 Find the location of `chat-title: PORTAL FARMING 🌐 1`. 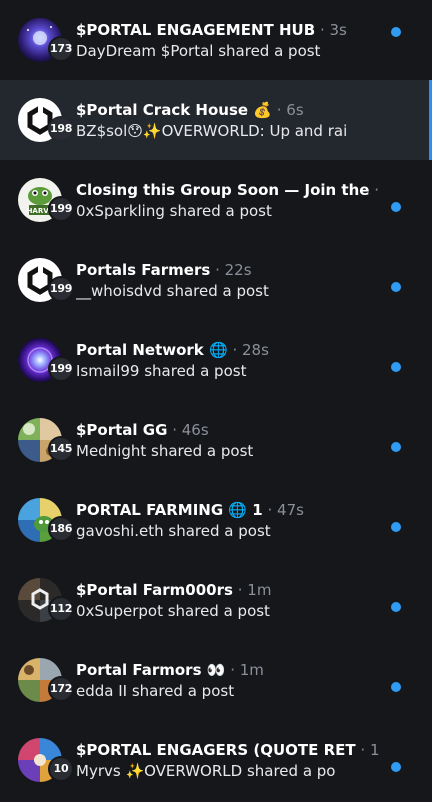

chat-title: PORTAL FARMING 🌐 1 is located at coordinates (169, 510).